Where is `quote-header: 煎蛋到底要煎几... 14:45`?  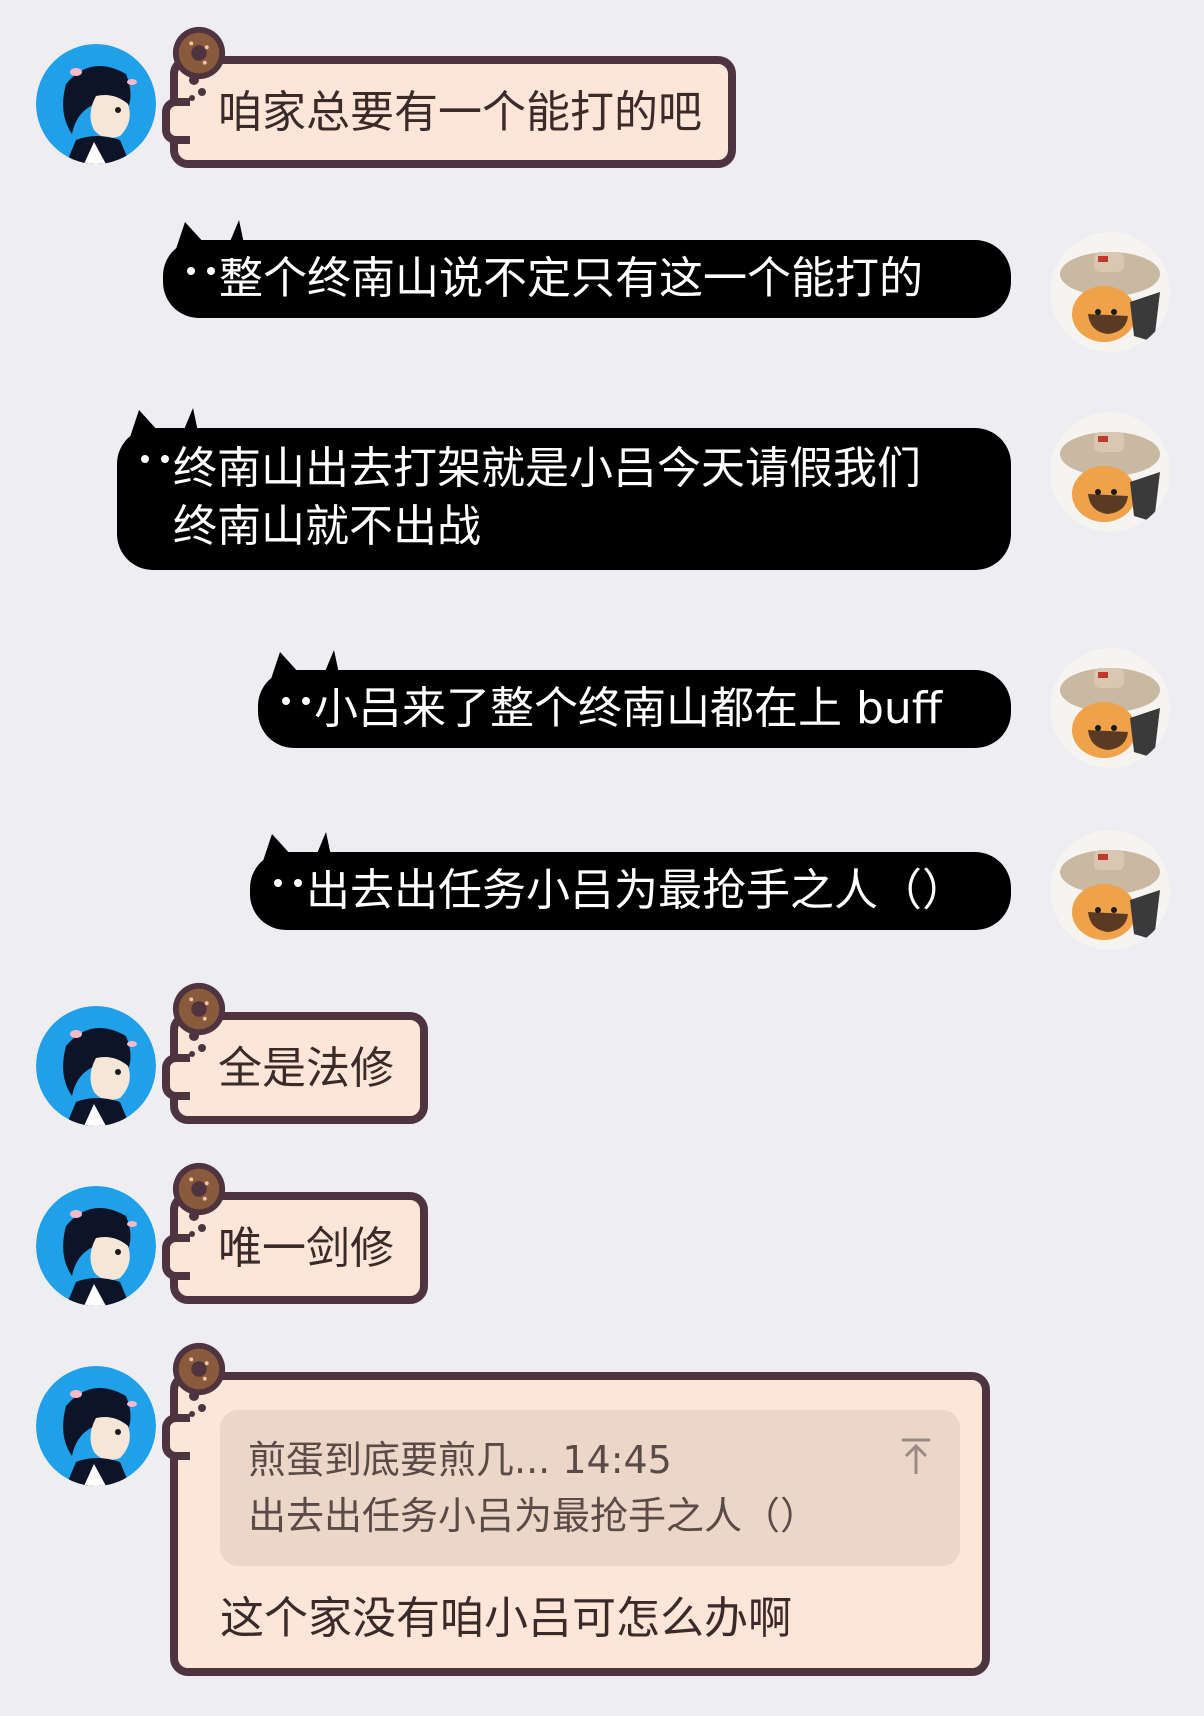 quote-header: 煎蛋到底要煎几... 14:45 is located at coordinates (590, 1460).